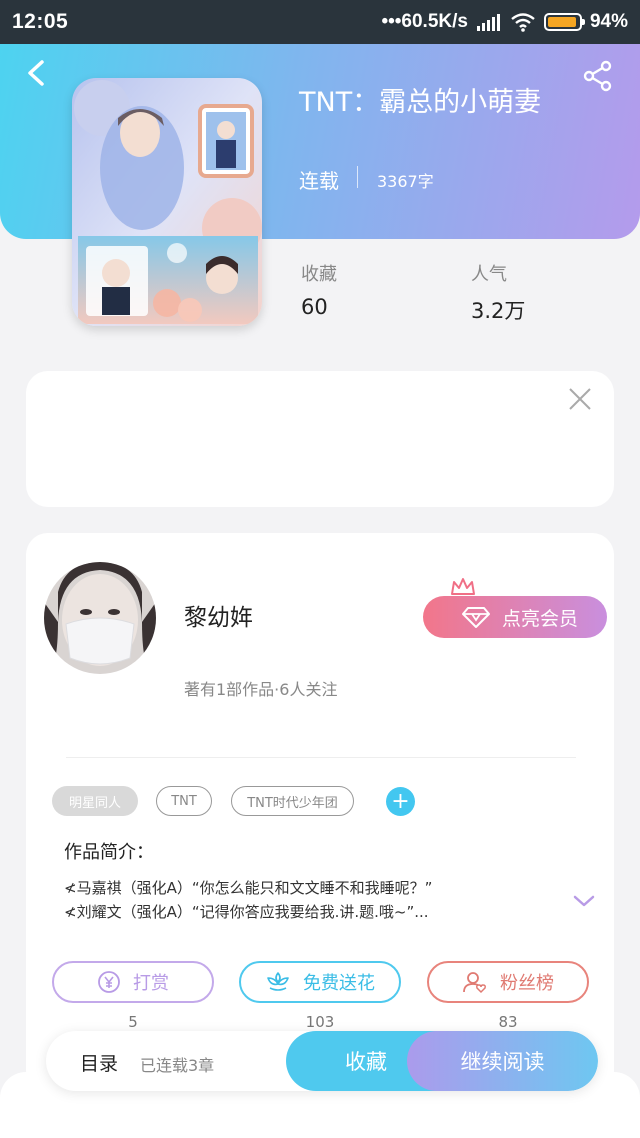 Image resolution: width=640 pixels, height=1138 pixels. What do you see at coordinates (292, 801) in the screenshot?
I see `tag-item: TNT时代少年团` at bounding box center [292, 801].